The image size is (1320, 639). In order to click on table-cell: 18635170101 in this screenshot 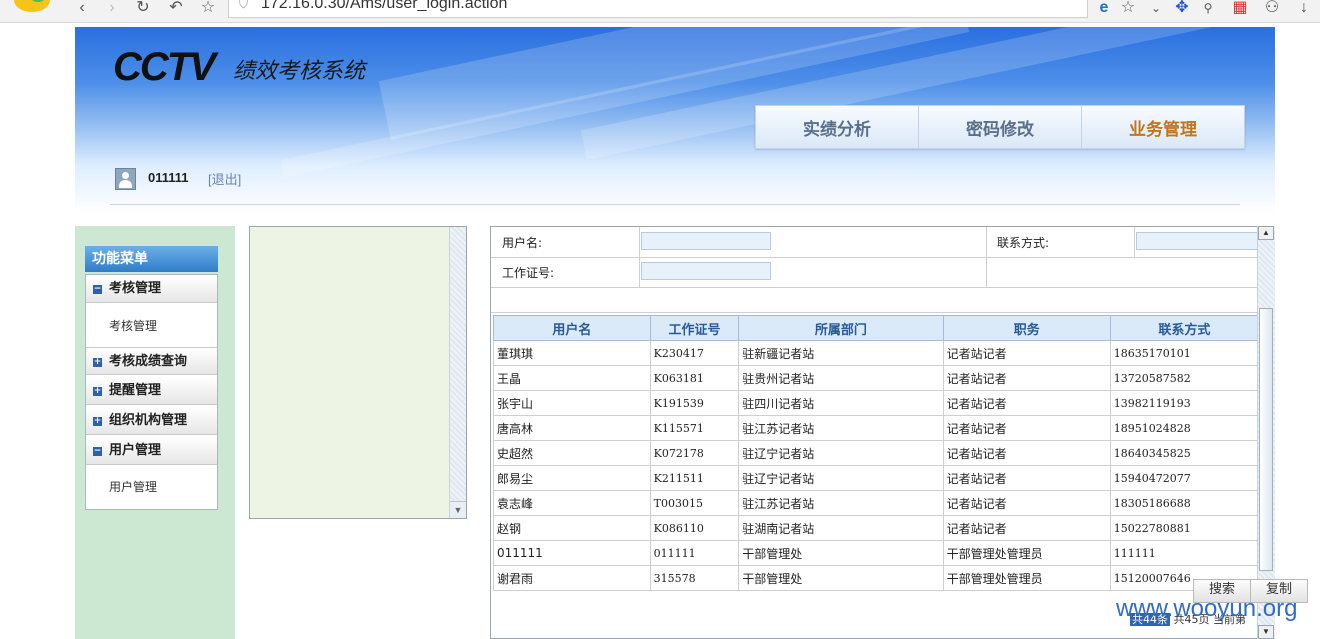, I will do `click(1184, 353)`.